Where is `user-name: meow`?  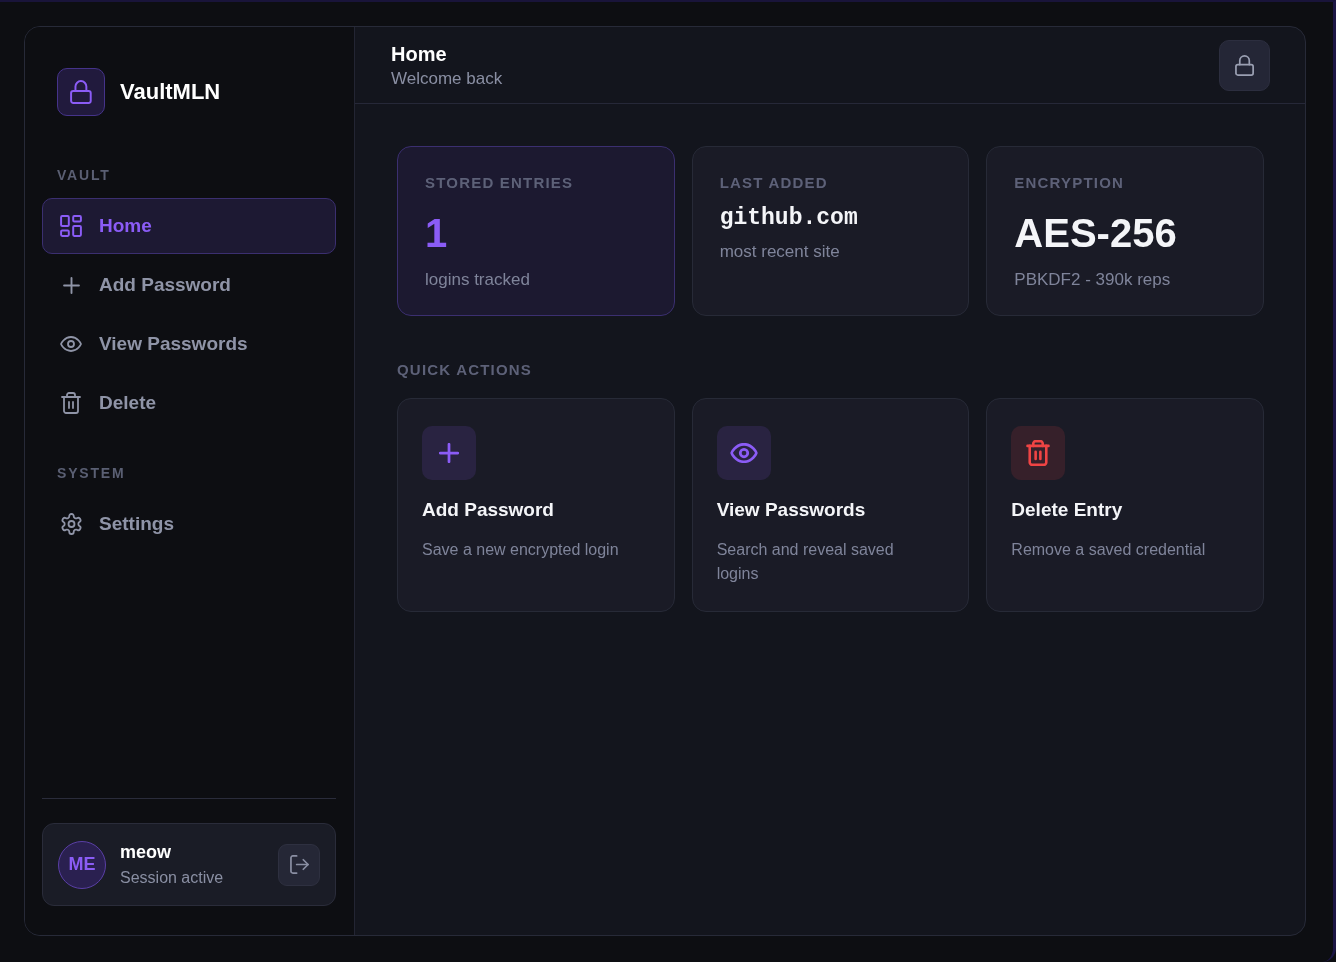
user-name: meow is located at coordinates (145, 852).